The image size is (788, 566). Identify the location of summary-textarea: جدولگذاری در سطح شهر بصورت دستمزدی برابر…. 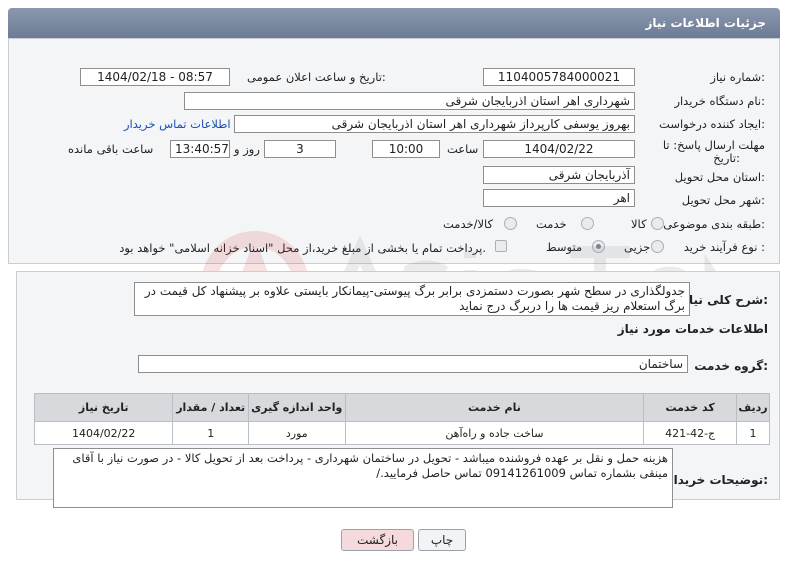
(412, 299).